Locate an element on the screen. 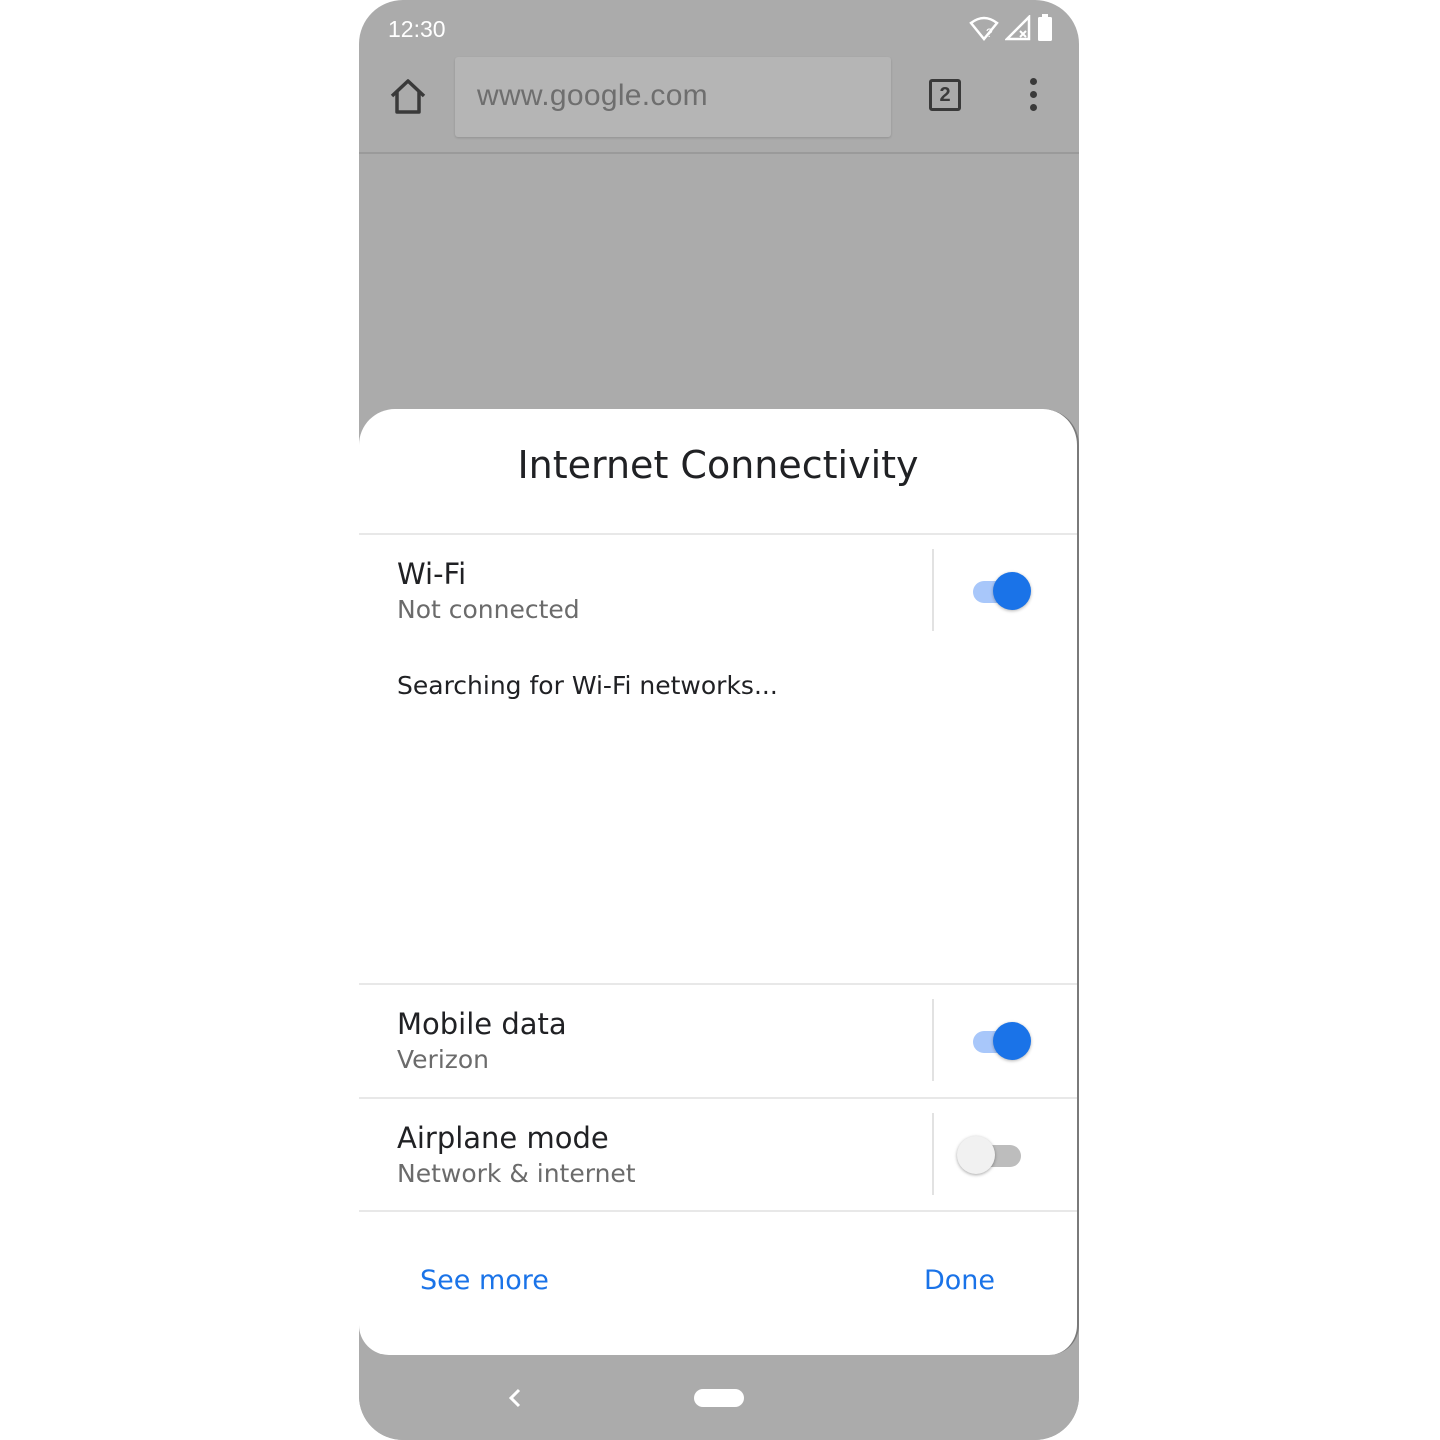 The image size is (1440, 1440). more-vert-icon is located at coordinates (1033, 96).